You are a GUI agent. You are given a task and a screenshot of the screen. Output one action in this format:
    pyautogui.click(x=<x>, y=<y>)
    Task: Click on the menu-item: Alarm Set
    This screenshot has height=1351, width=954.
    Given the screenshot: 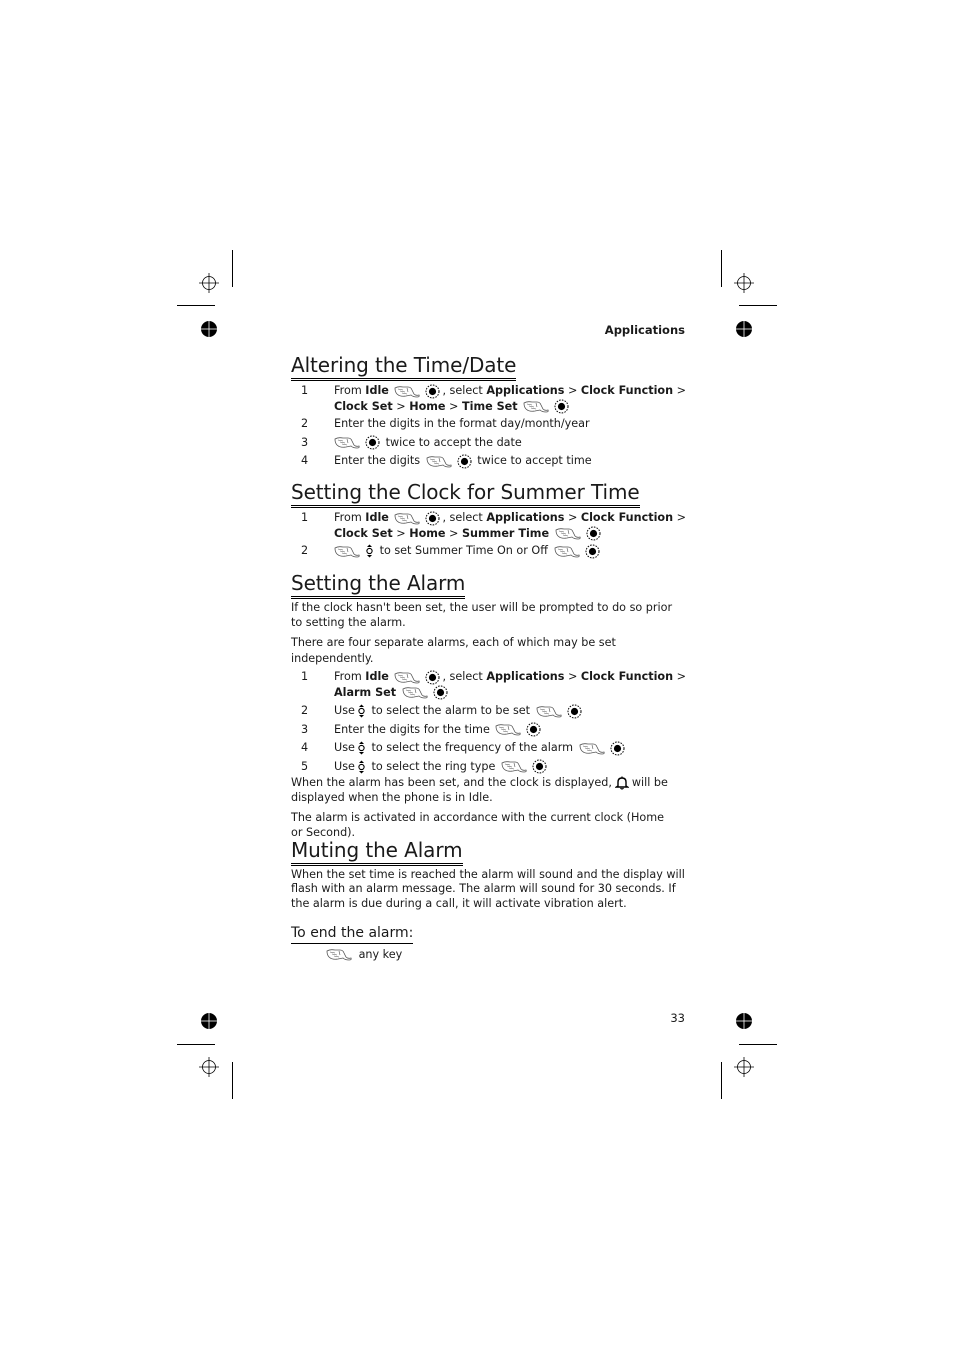 What is the action you would take?
    pyautogui.click(x=365, y=692)
    